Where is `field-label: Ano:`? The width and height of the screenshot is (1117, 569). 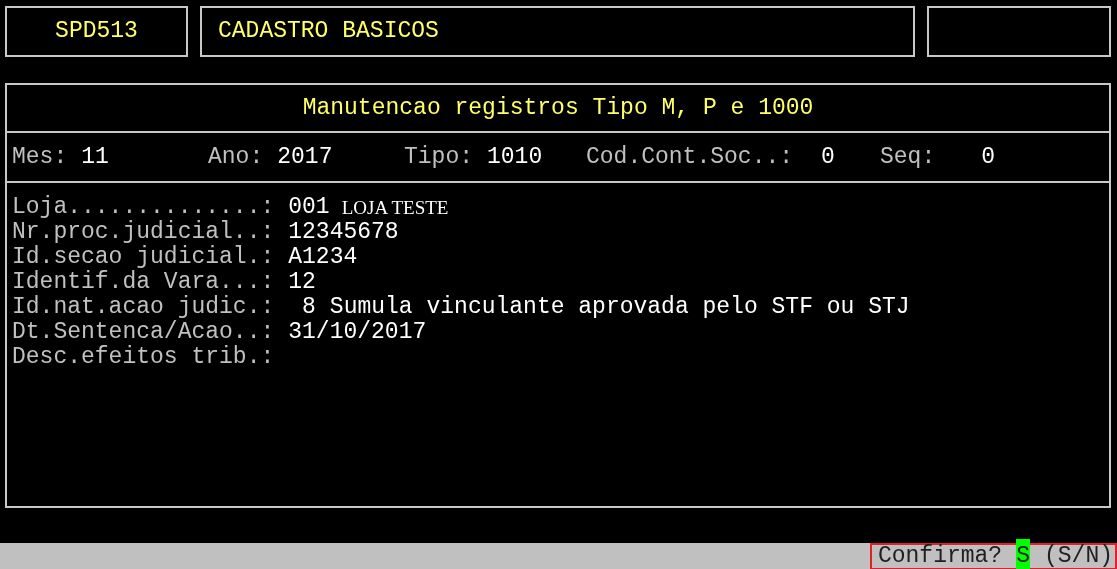 field-label: Ano: is located at coordinates (236, 157).